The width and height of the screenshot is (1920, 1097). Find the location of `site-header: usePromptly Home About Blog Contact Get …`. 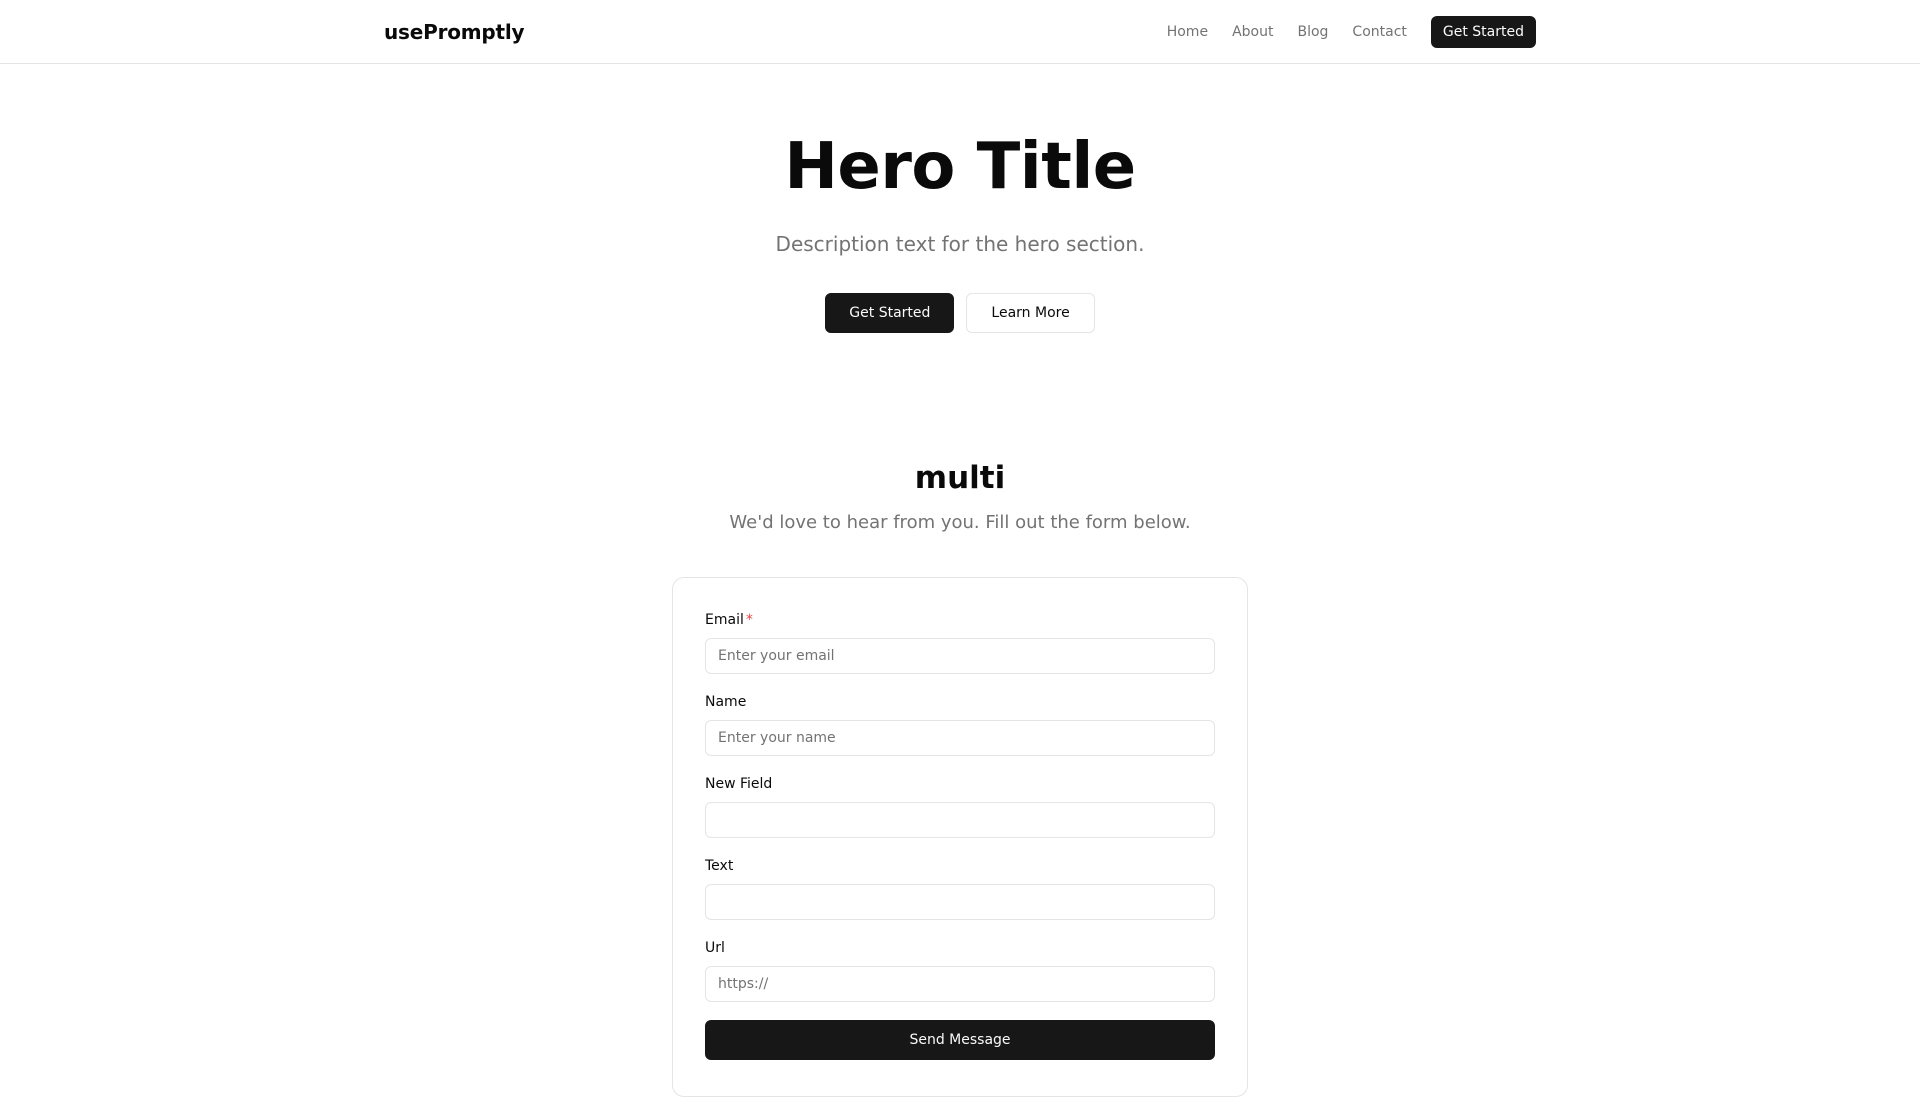

site-header: usePromptly Home About Blog Contact Get … is located at coordinates (960, 32).